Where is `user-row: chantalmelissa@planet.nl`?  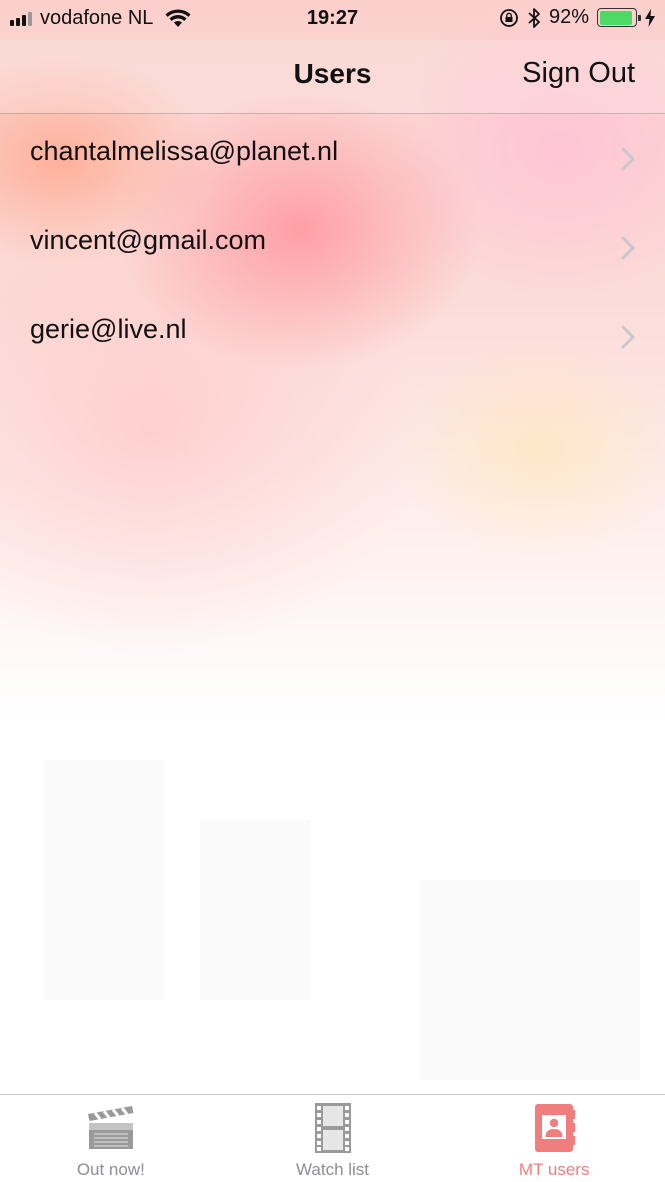
user-row: chantalmelissa@planet.nl is located at coordinates (332, 159).